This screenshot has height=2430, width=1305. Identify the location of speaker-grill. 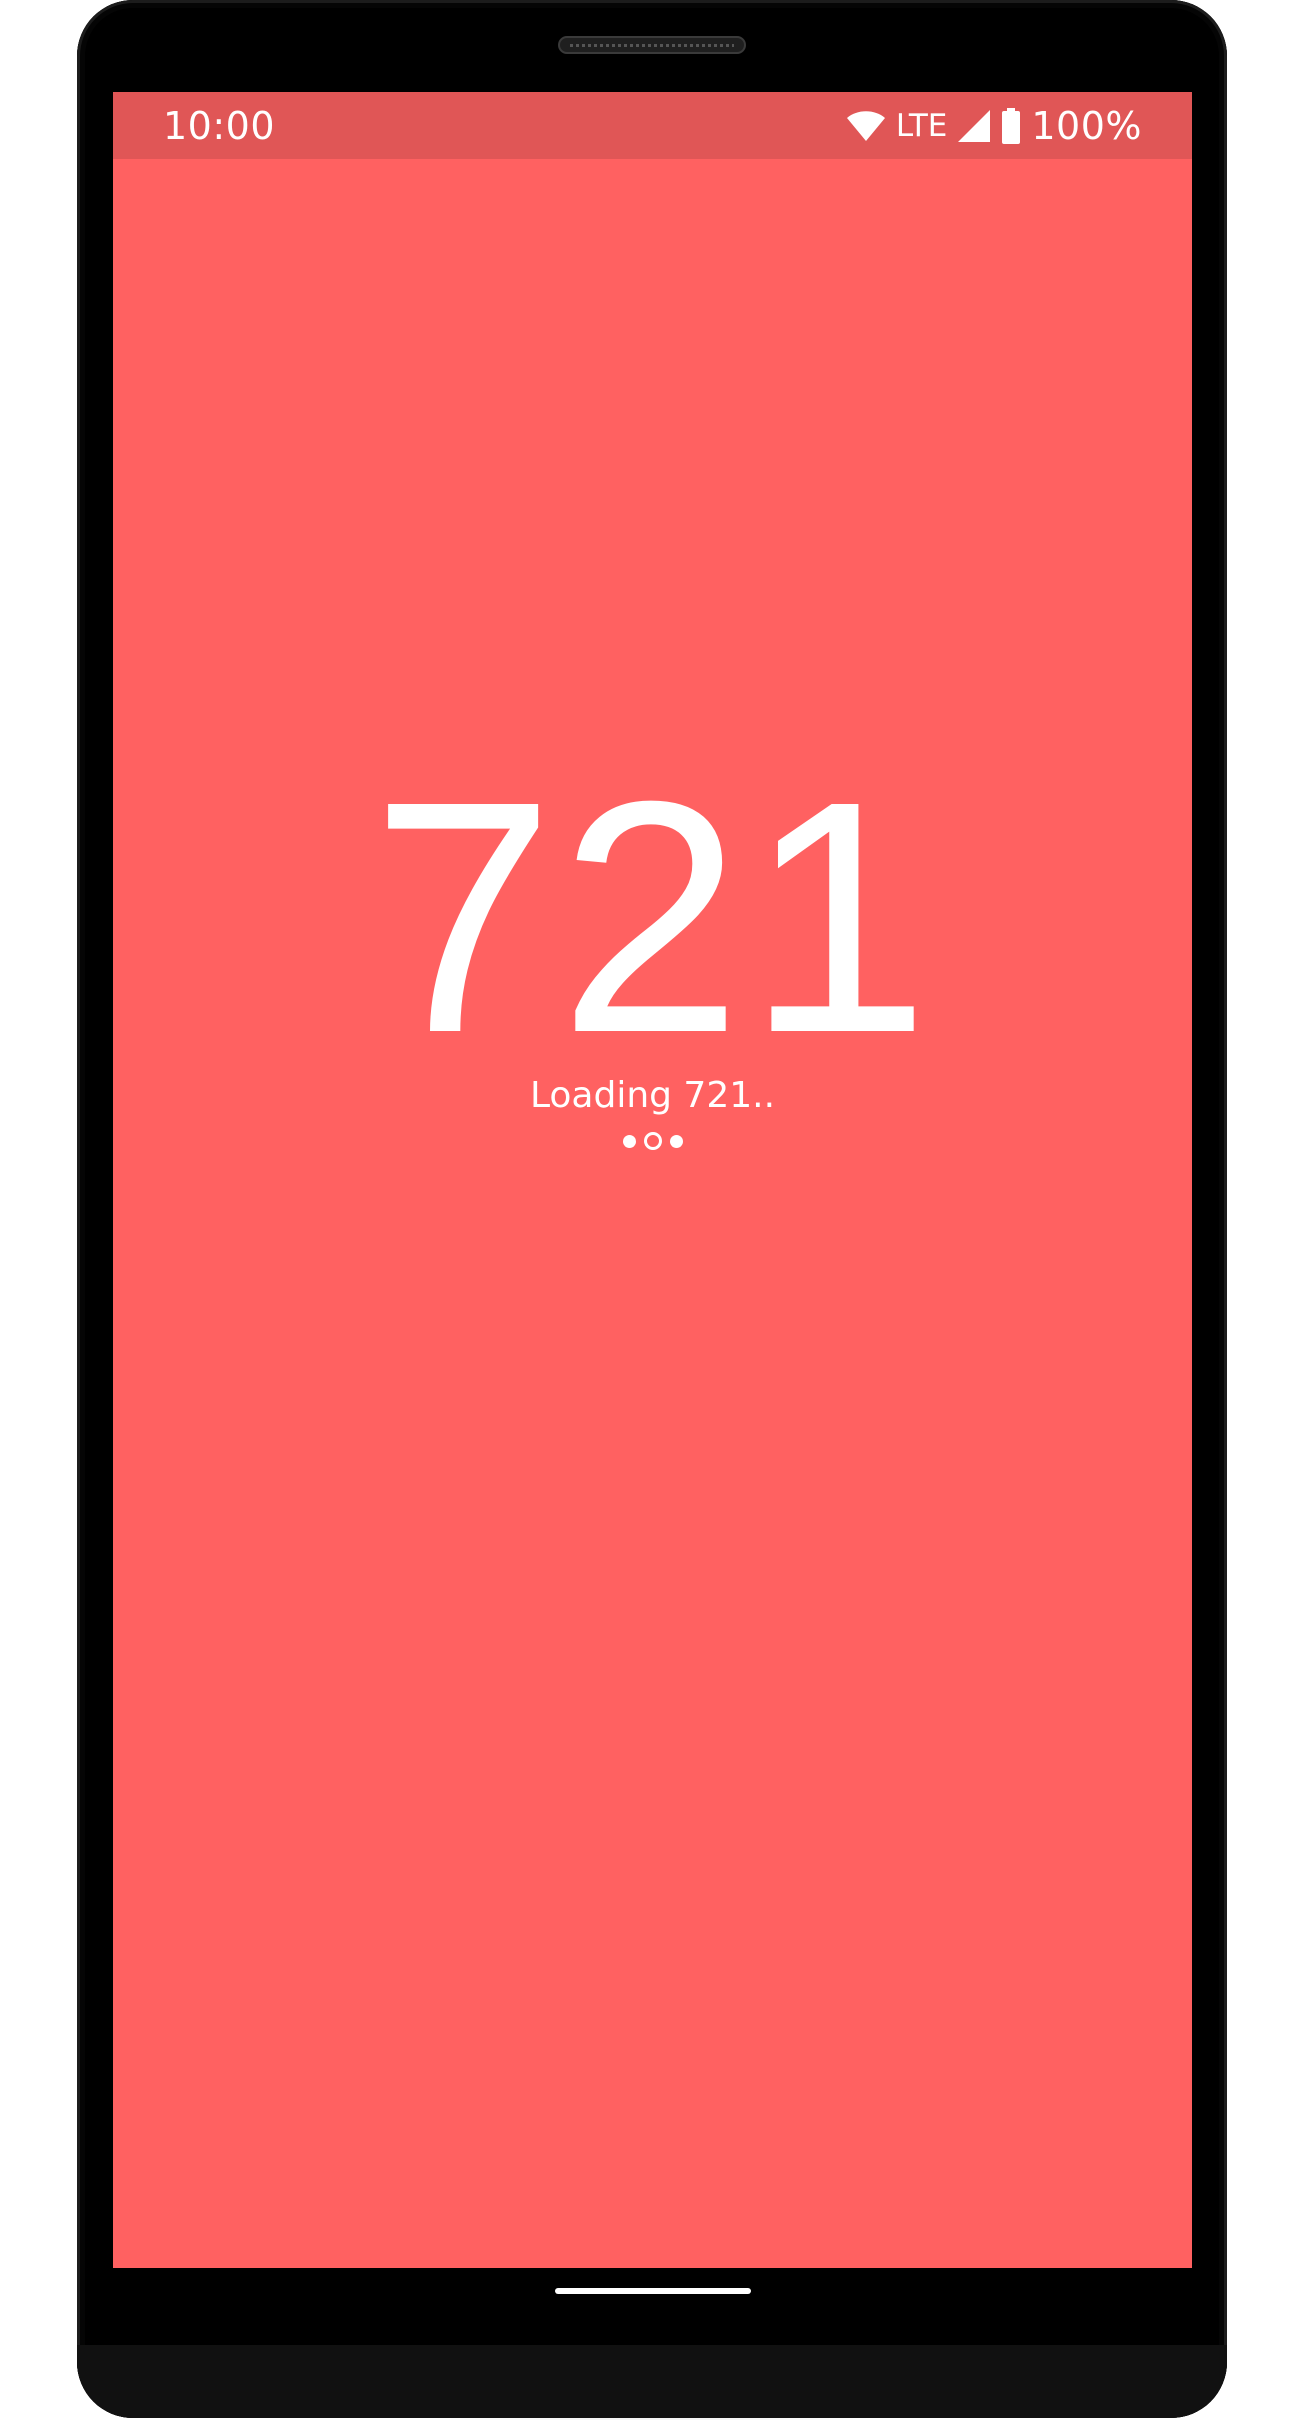
(652, 45).